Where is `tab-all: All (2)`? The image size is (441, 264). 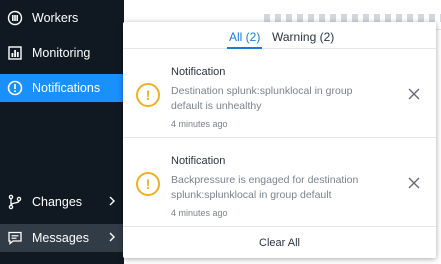
tab-all: All (2) is located at coordinates (245, 39).